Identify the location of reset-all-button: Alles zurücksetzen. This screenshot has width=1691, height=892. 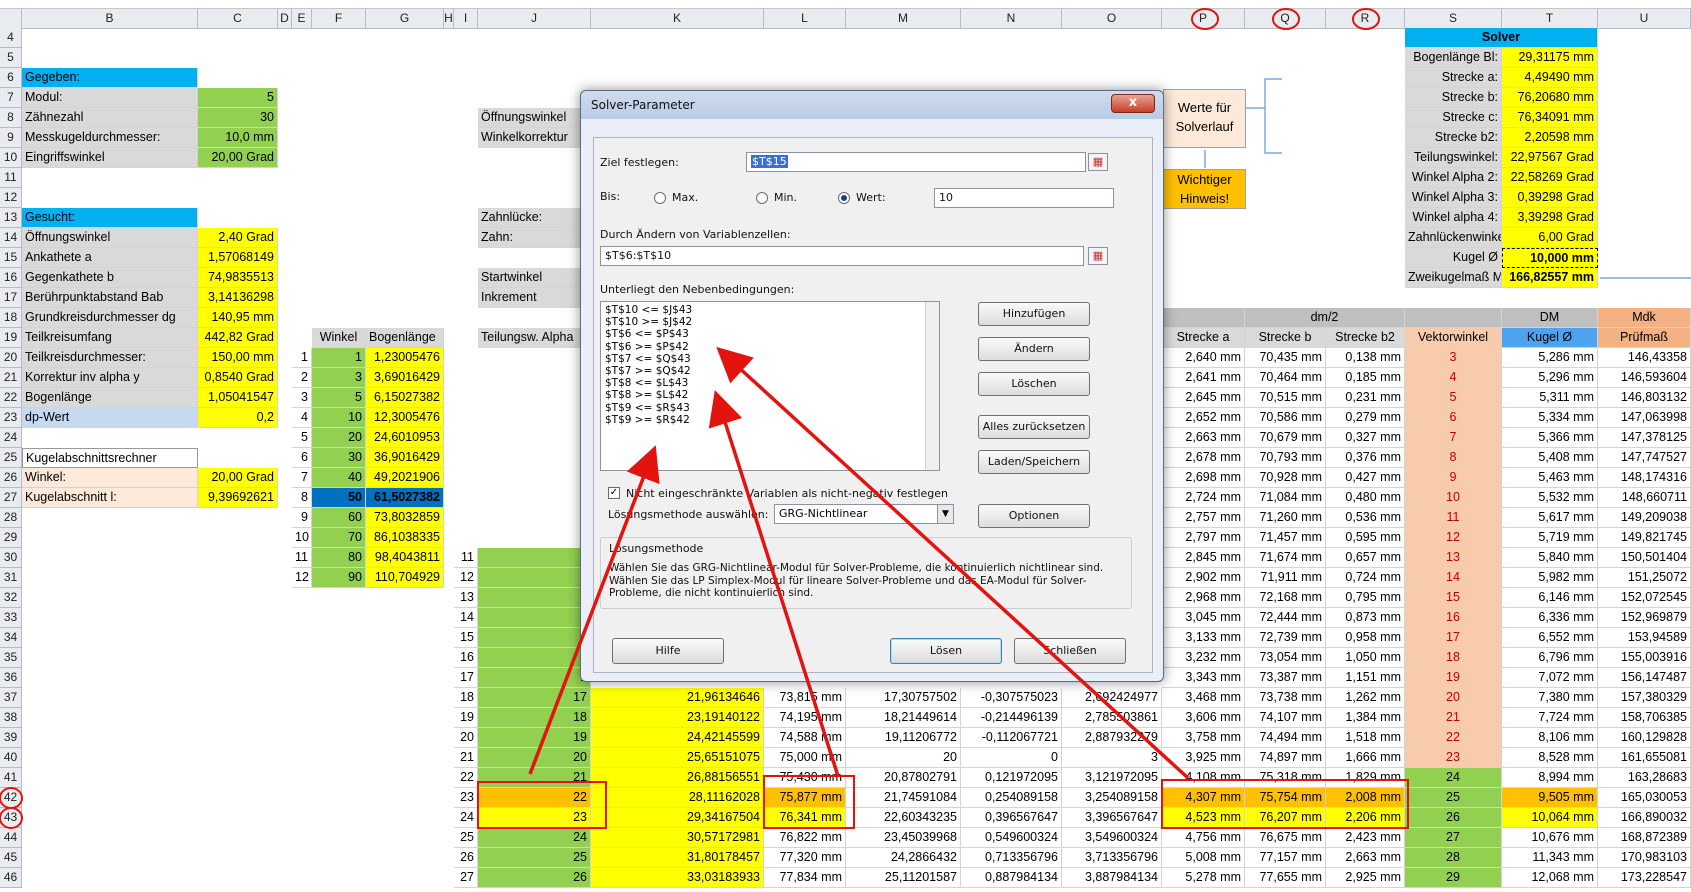
(1034, 427).